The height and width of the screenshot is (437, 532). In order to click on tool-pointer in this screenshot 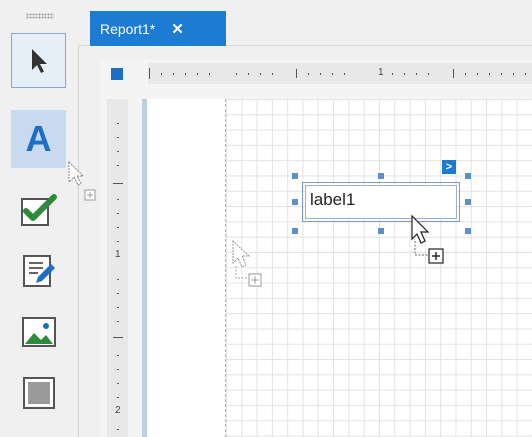, I will do `click(38, 60)`.